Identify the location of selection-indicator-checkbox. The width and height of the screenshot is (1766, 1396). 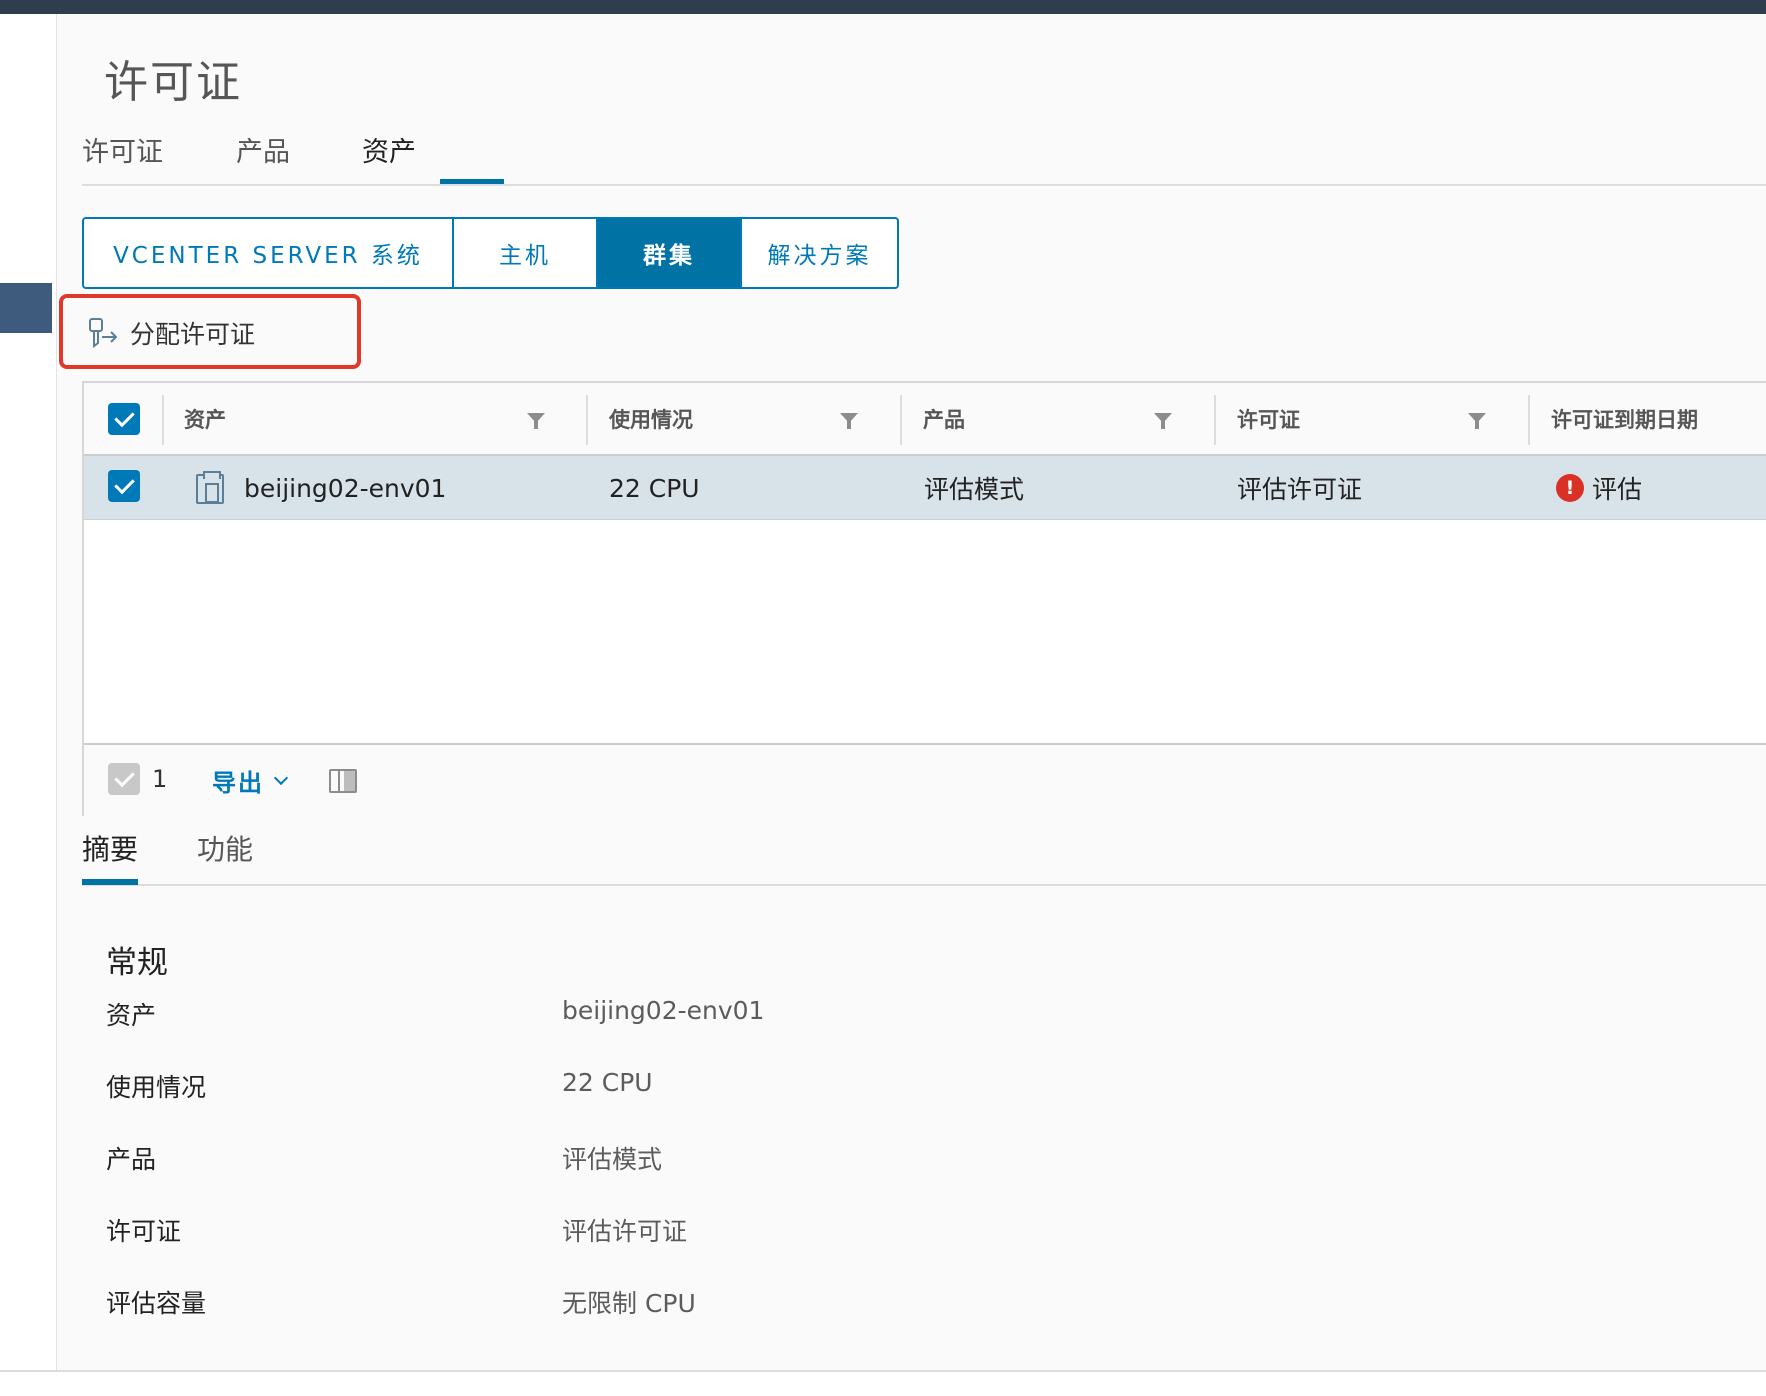
(124, 779).